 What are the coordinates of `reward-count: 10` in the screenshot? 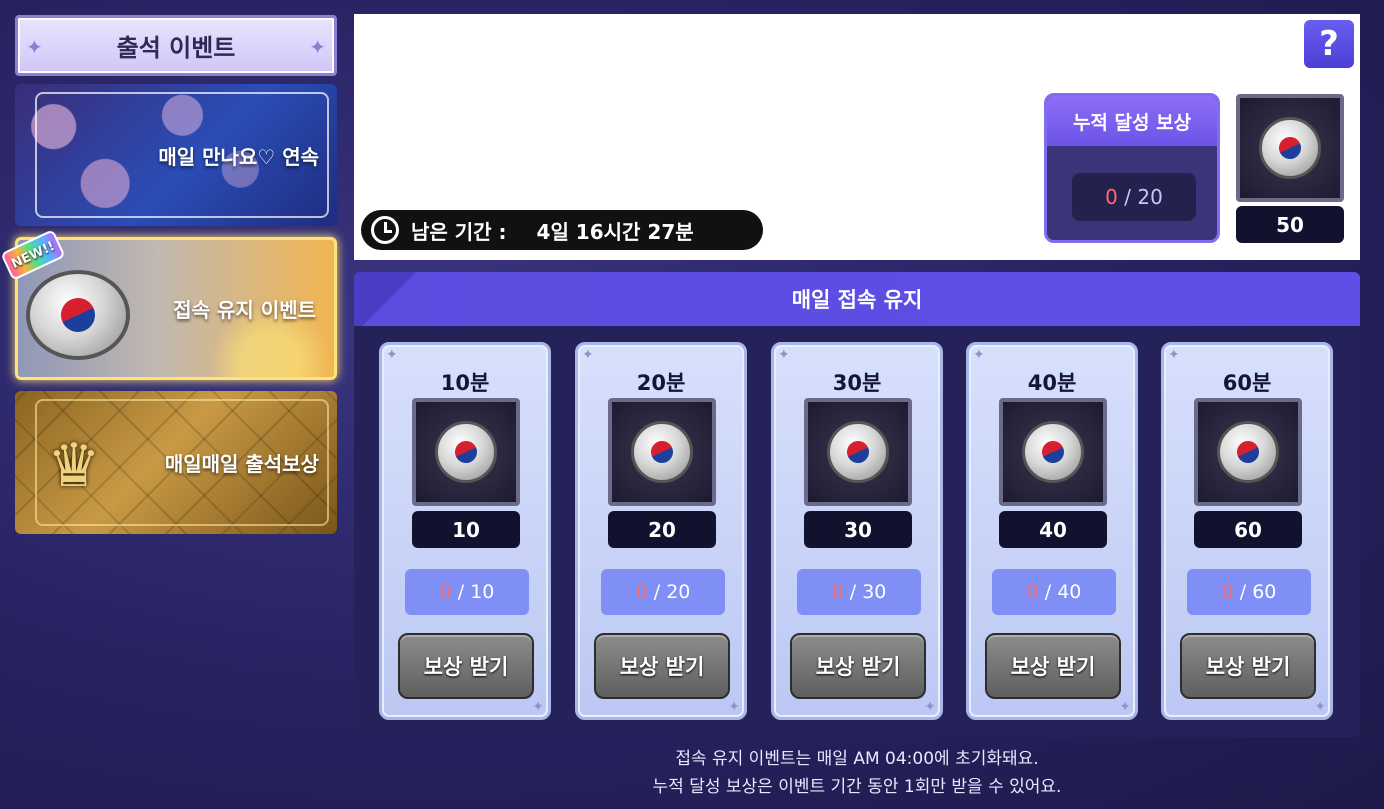 It's located at (466, 529).